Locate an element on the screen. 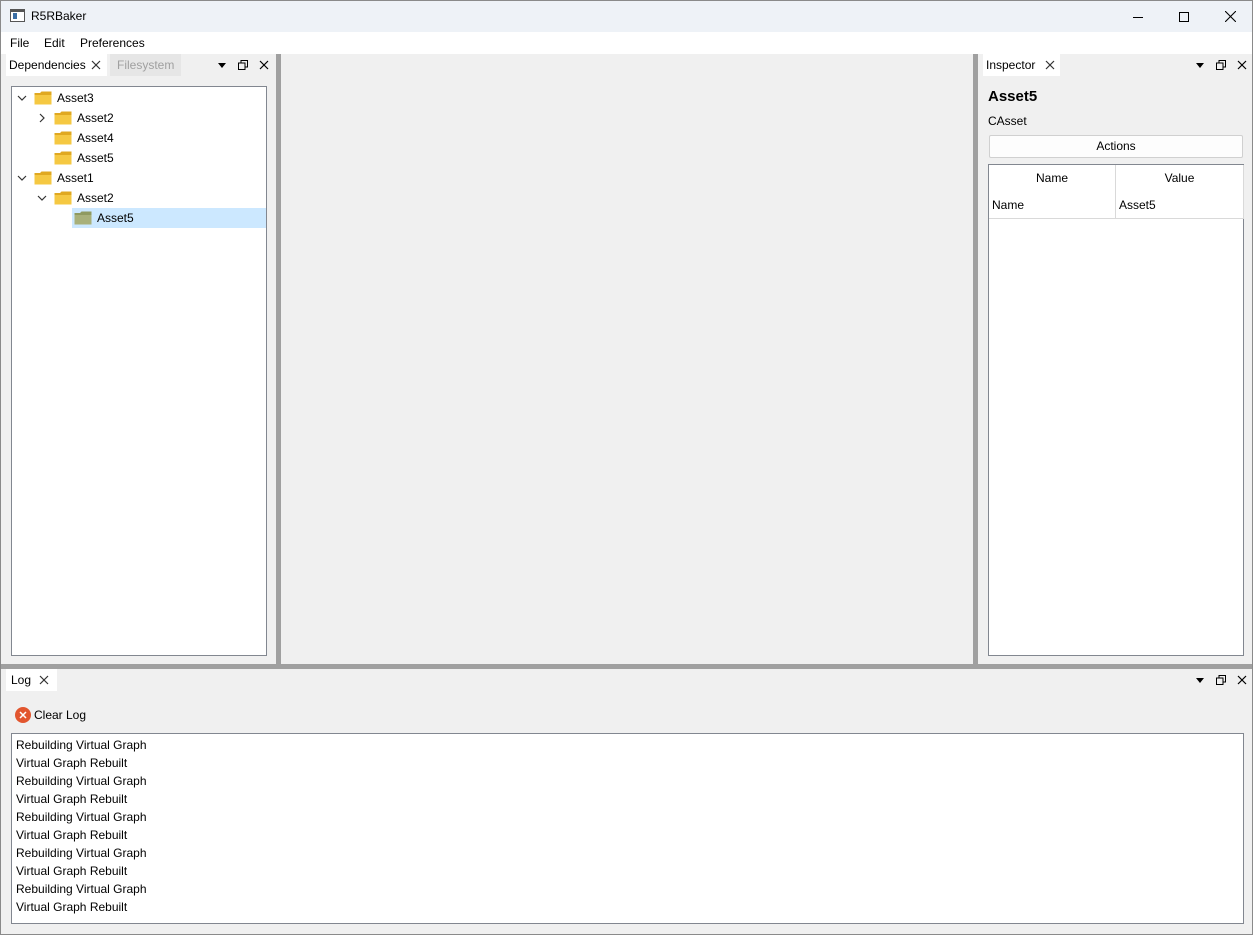 The image size is (1253, 935). maximize-icon is located at coordinates (1184, 16).